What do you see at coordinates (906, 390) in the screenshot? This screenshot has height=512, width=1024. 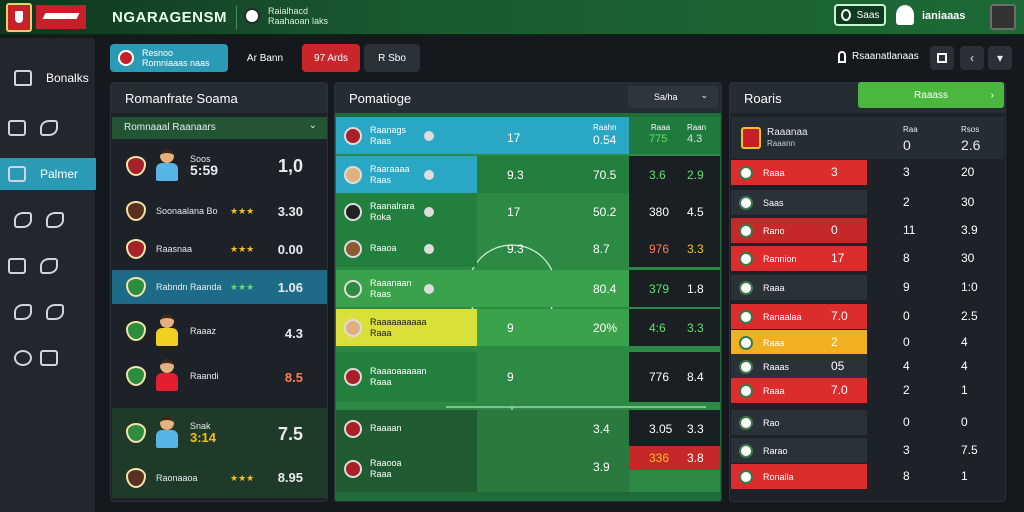 I see `result-stat: 2` at bounding box center [906, 390].